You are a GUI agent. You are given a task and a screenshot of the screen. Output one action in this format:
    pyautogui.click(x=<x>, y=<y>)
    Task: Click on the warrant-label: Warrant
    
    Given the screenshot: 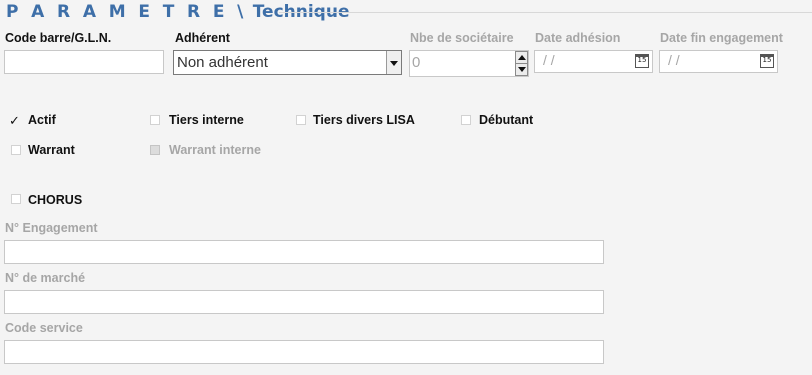 What is the action you would take?
    pyautogui.click(x=51, y=150)
    